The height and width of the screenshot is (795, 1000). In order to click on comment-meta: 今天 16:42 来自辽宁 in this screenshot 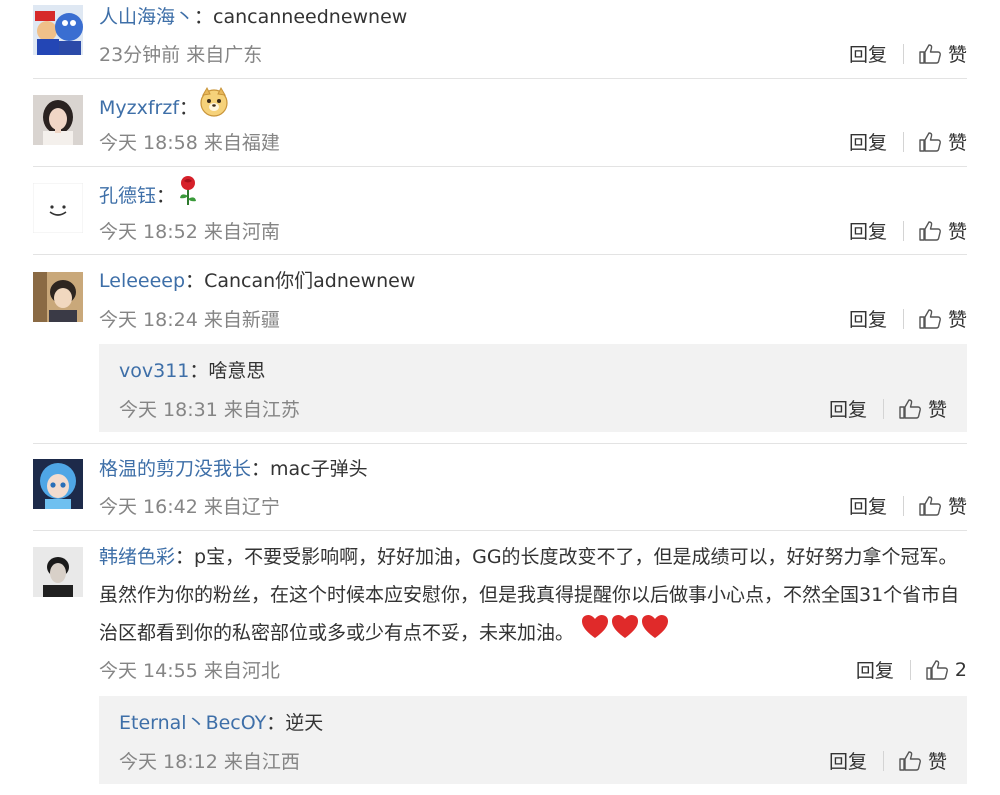, I will do `click(189, 505)`.